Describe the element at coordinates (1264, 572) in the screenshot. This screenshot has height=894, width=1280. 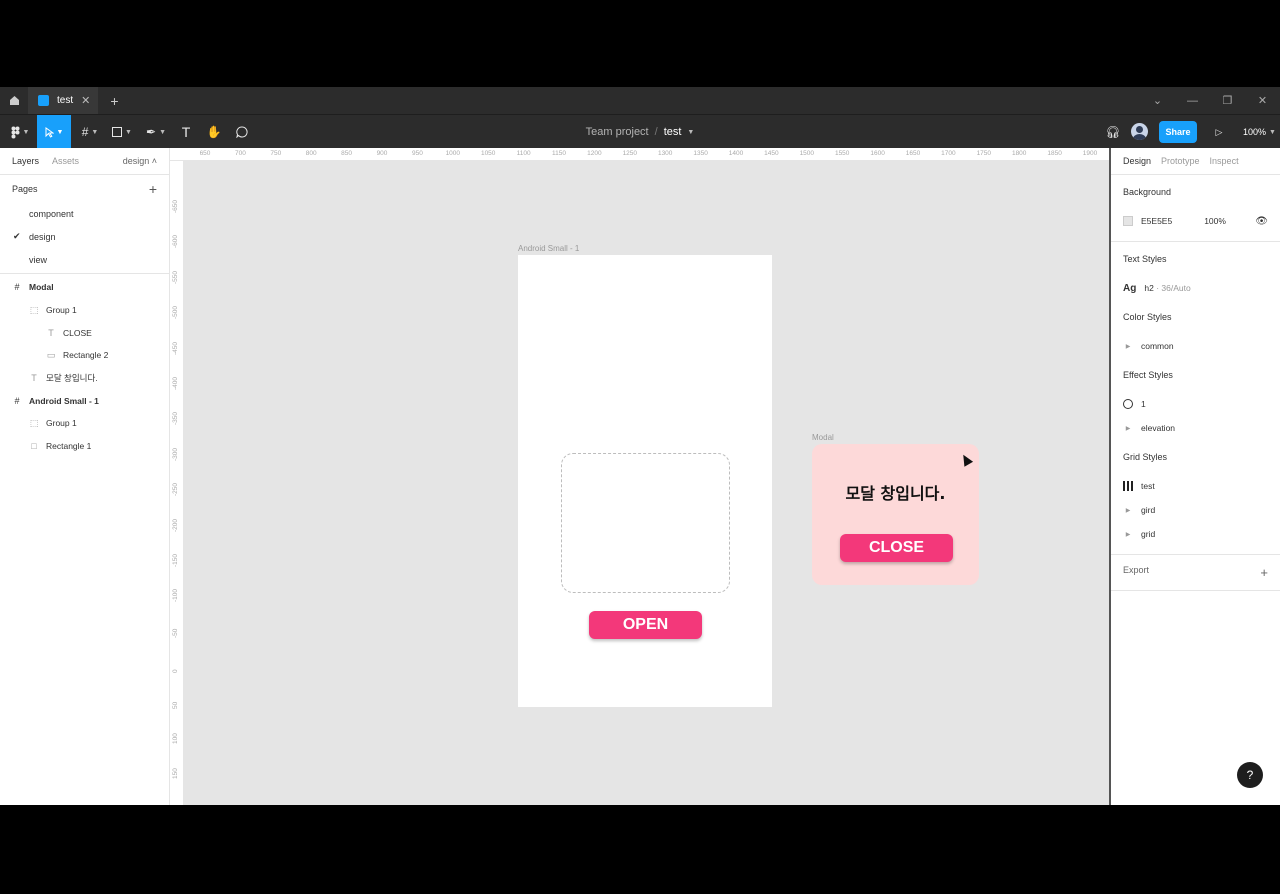
I see `add-export-icon: +` at that location.